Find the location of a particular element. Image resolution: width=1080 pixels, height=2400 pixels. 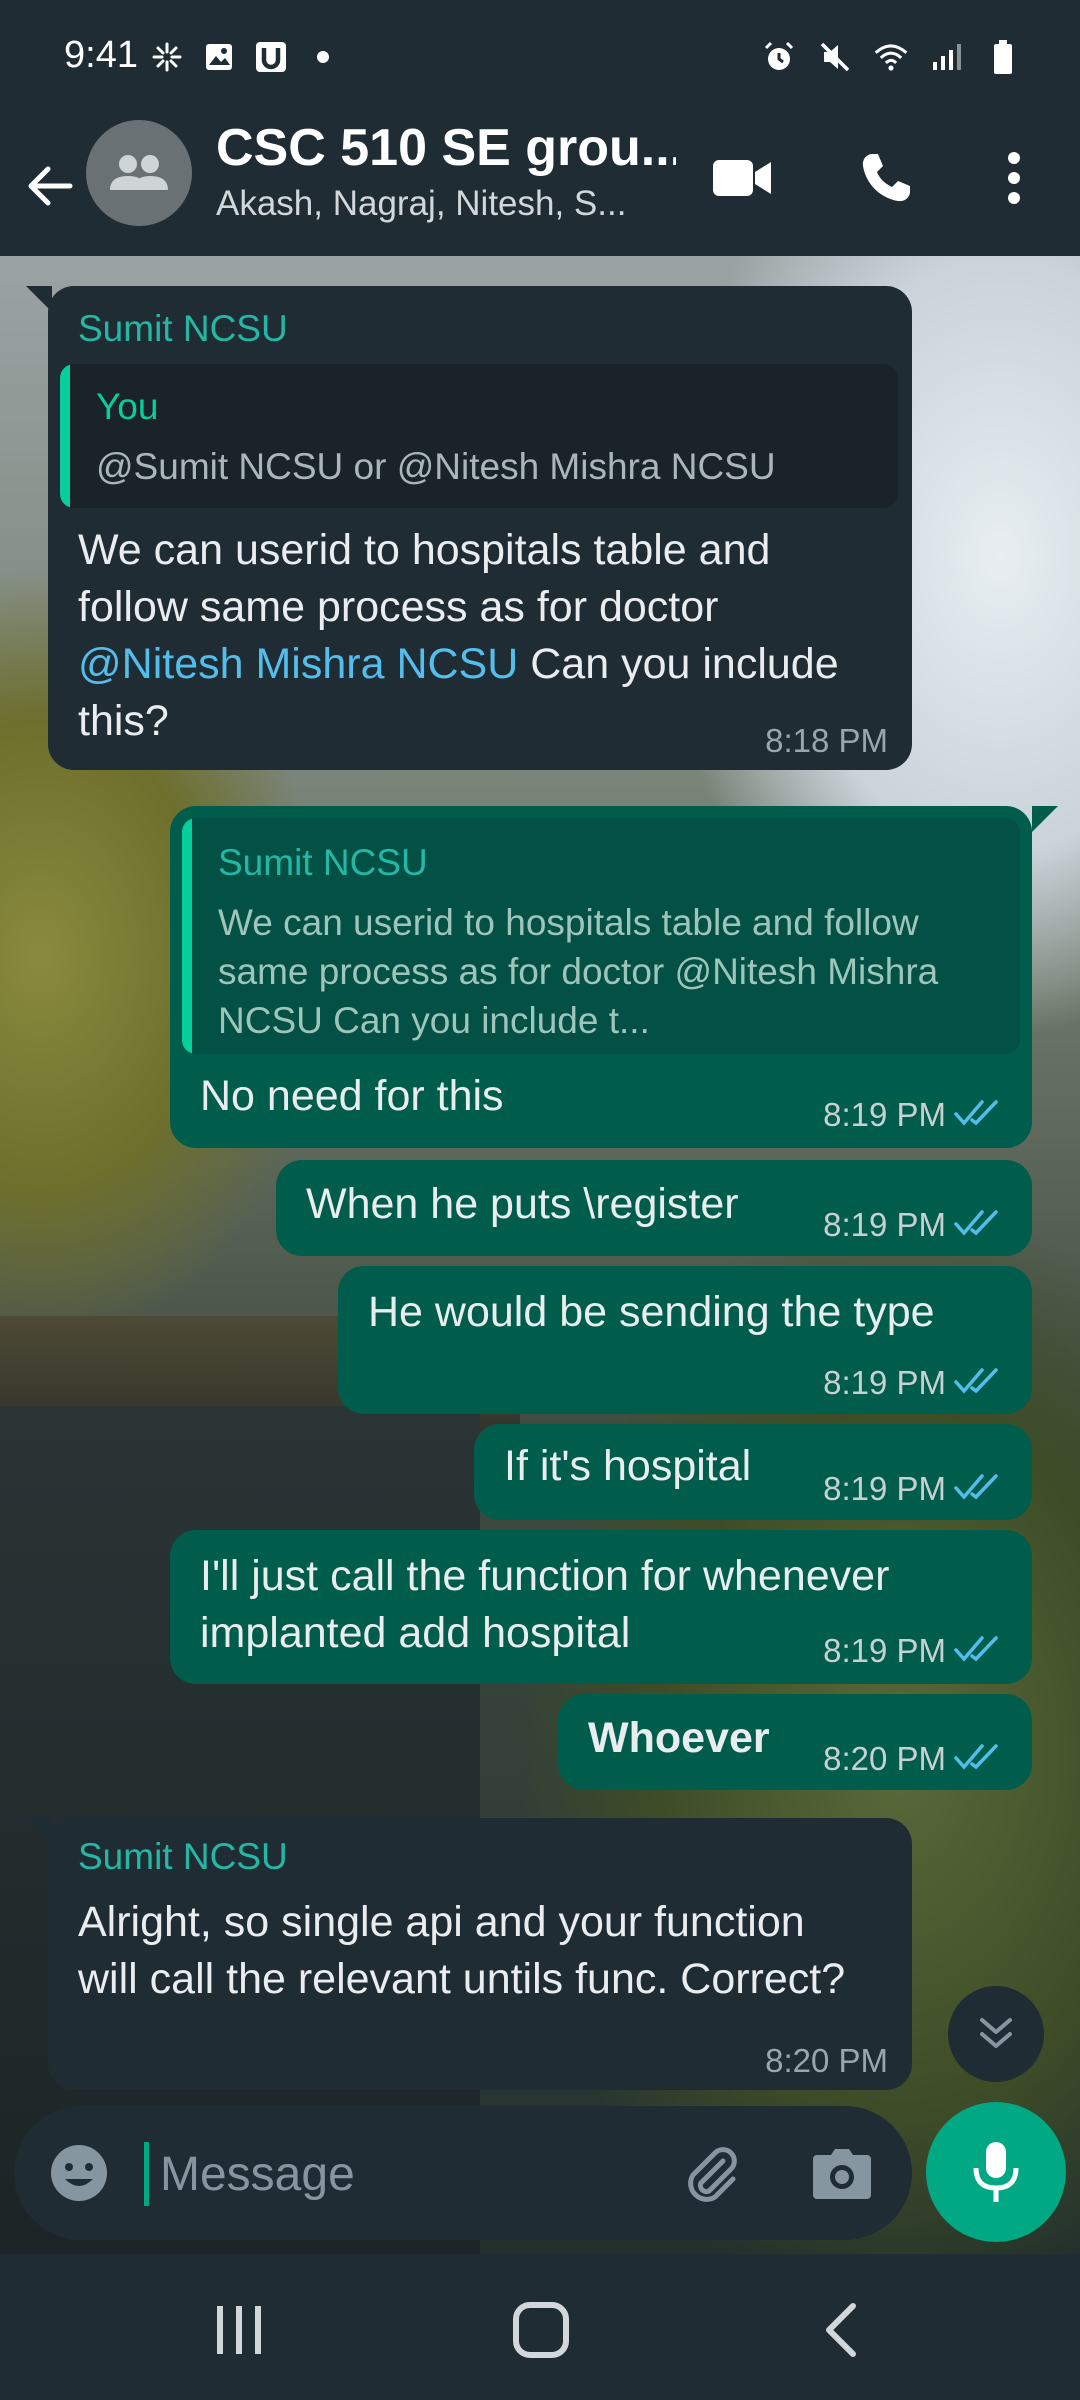

back-arrow-icon is located at coordinates (50, 186).